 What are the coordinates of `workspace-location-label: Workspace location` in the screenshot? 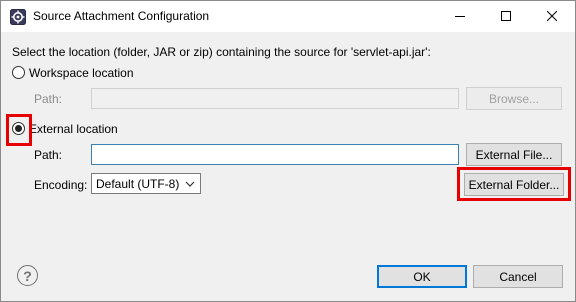 It's located at (81, 73).